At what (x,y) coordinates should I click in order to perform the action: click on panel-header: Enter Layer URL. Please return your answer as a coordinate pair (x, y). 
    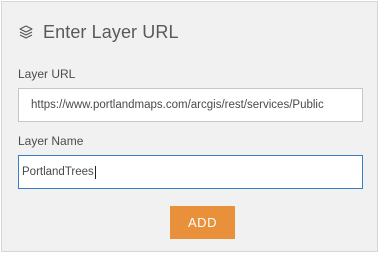
    Looking at the image, I should click on (98, 32).